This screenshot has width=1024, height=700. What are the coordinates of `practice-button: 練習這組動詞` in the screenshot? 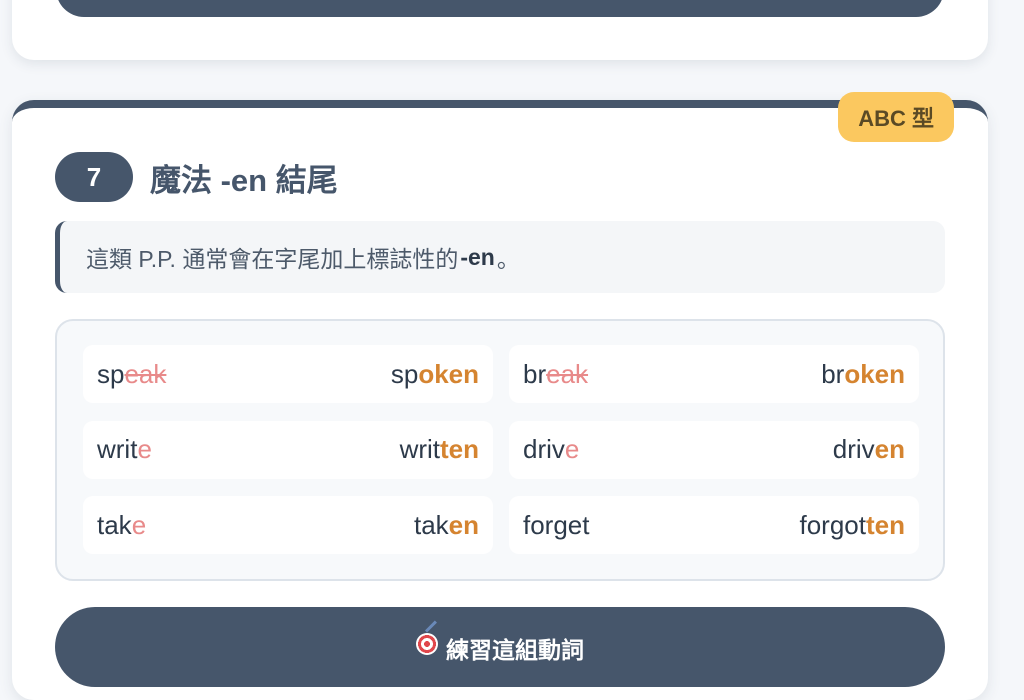 It's located at (500, 647).